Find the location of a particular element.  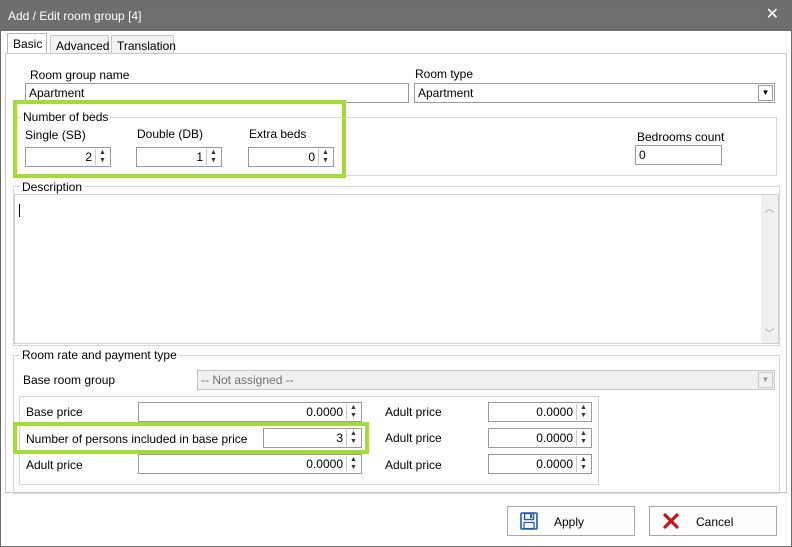

base-room-group-label: Base room group is located at coordinates (69, 380).